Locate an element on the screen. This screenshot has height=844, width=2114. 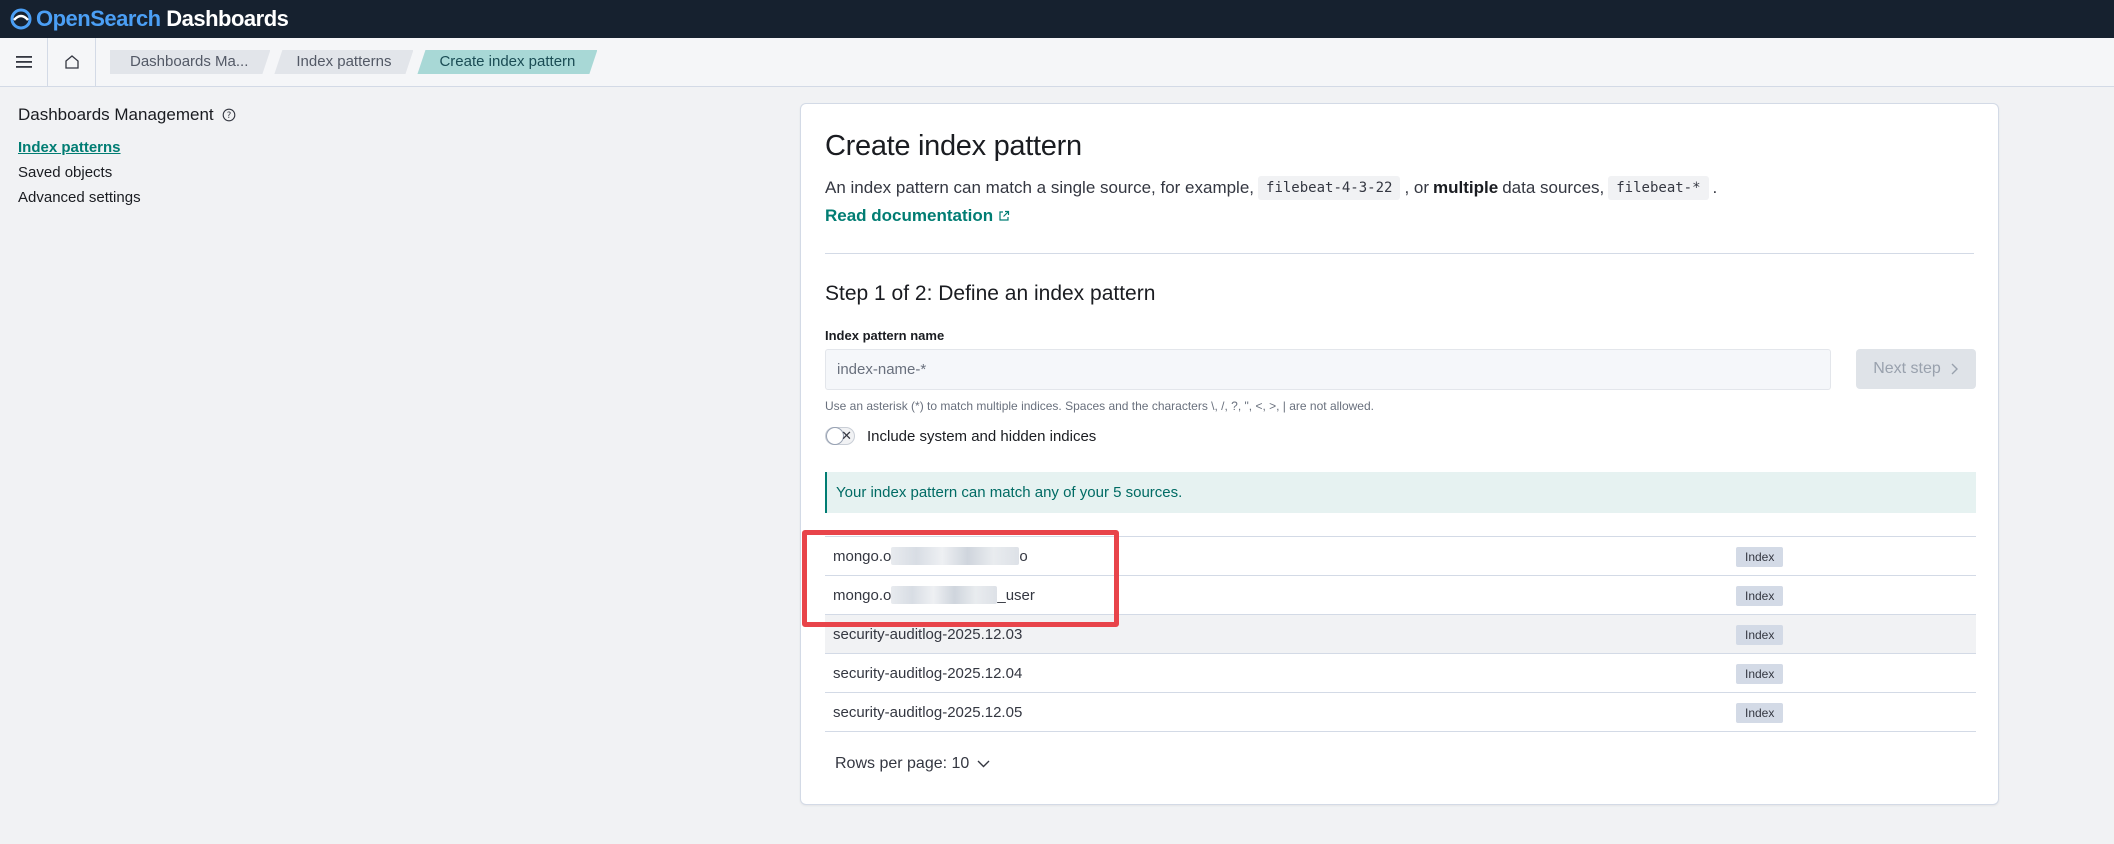
home-button is located at coordinates (72, 62).